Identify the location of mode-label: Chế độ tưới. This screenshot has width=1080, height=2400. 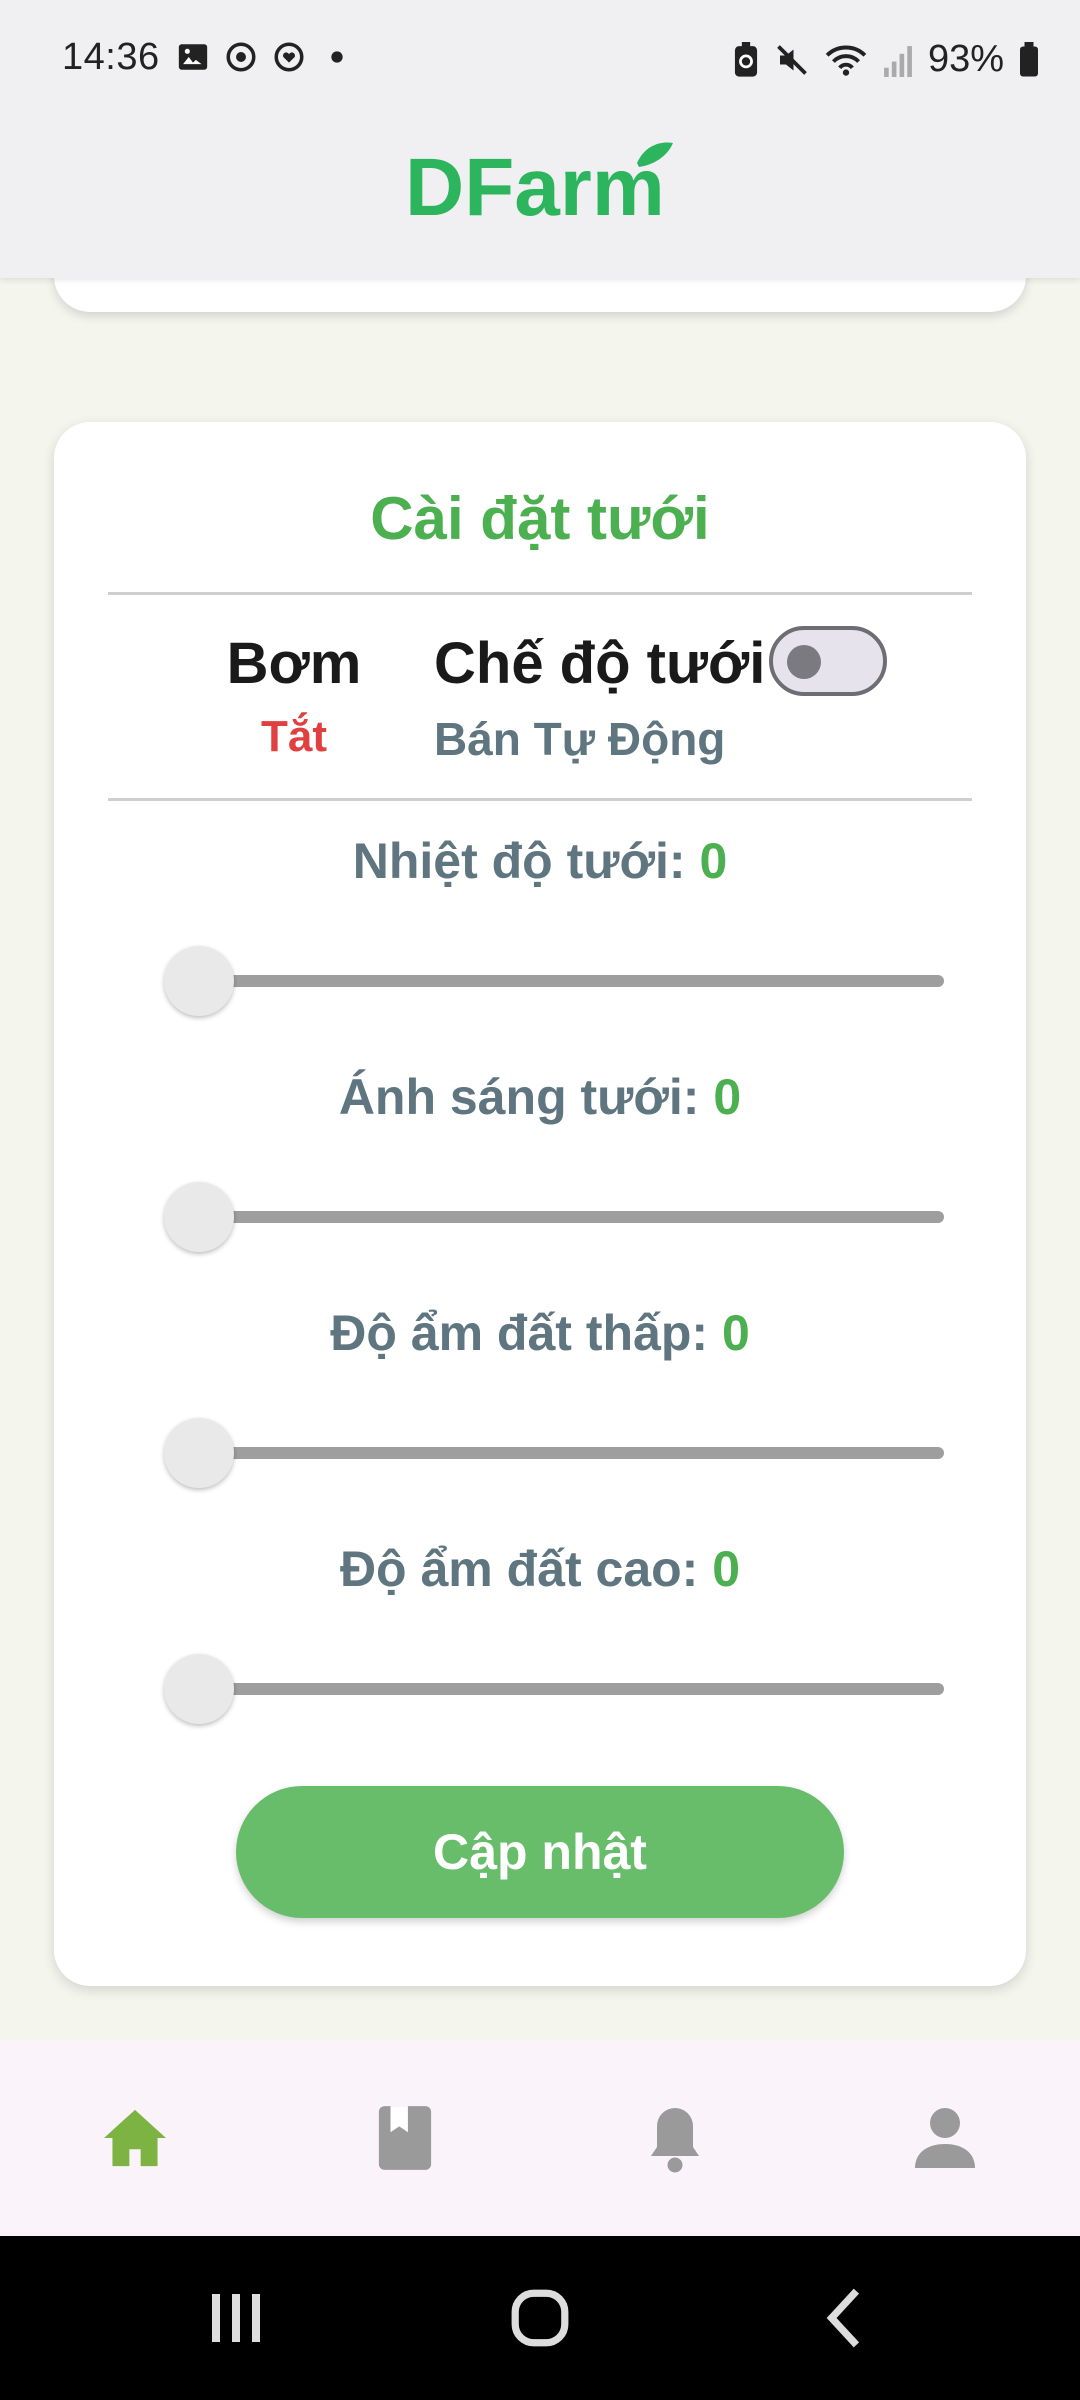
(600, 663).